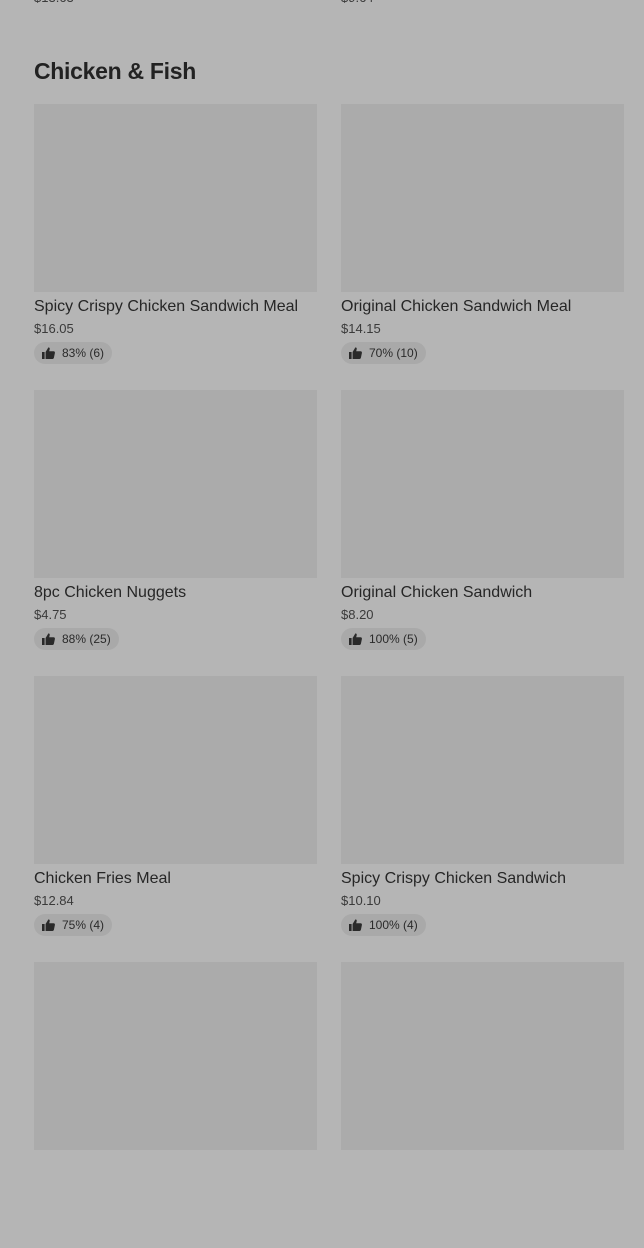  What do you see at coordinates (54, 900) in the screenshot?
I see `item-price: $12.84` at bounding box center [54, 900].